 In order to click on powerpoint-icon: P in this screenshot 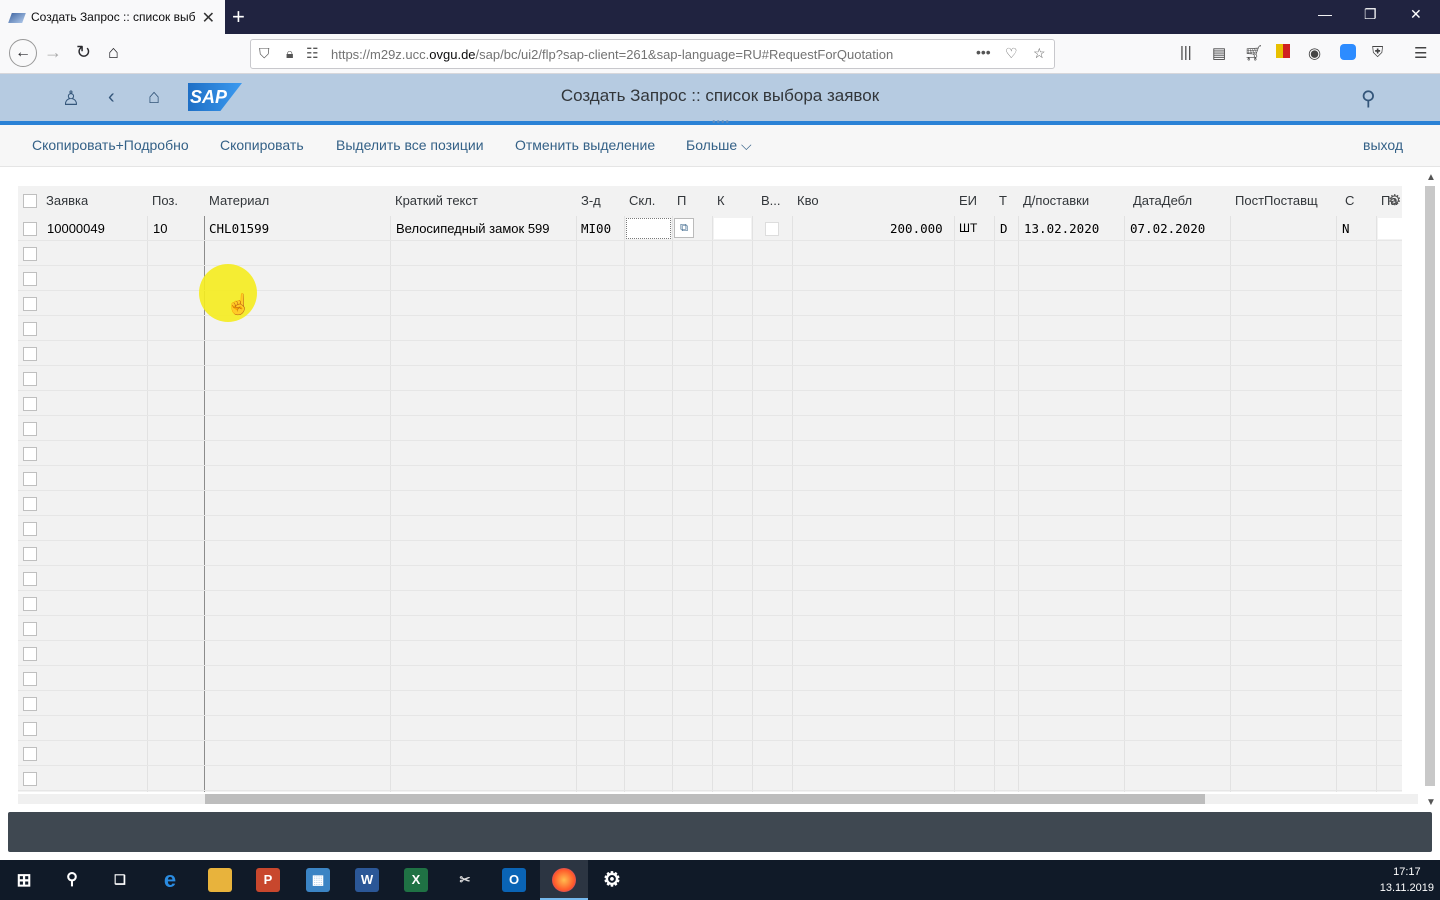, I will do `click(268, 880)`.